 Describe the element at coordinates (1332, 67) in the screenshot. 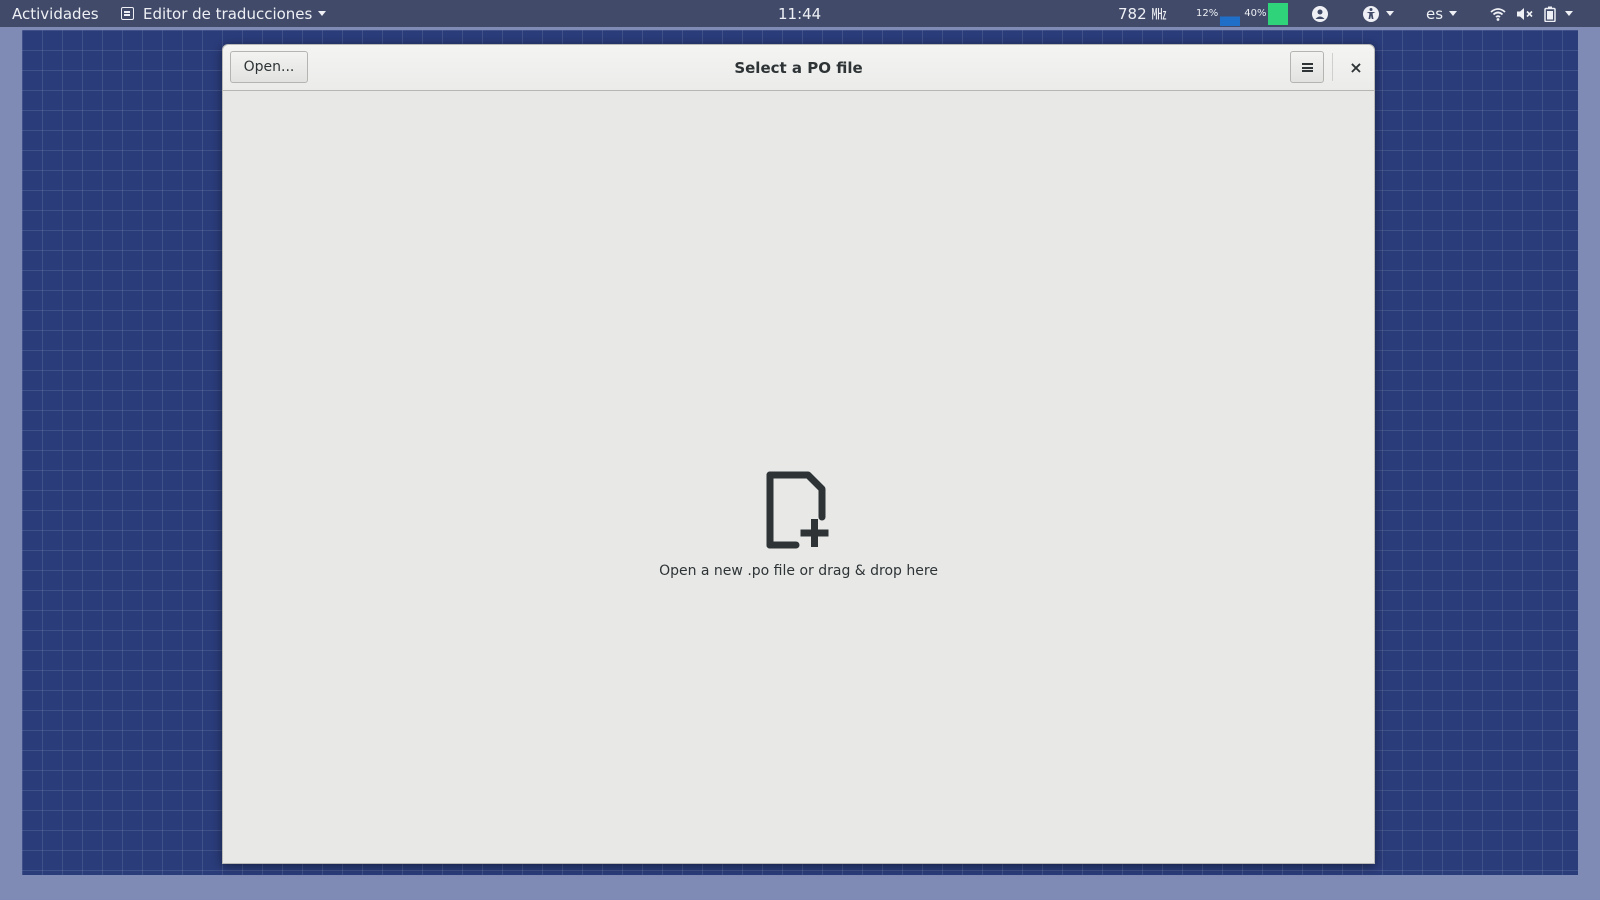

I see `header-separator` at that location.